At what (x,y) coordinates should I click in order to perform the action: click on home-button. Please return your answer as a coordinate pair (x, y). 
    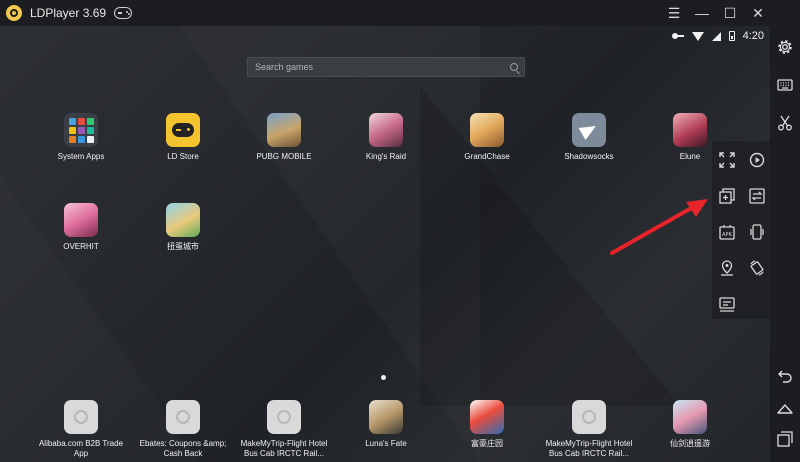
    Looking at the image, I should click on (785, 409).